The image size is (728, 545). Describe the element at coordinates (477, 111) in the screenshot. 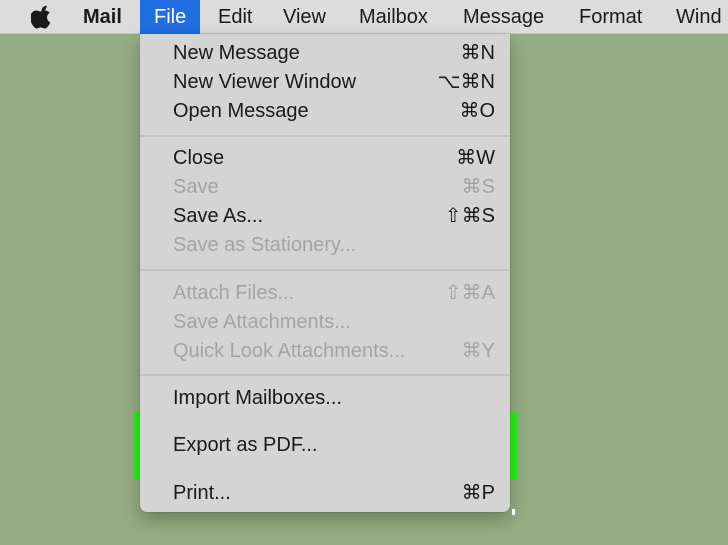

I see `menu-item-shortcut: ⌘O` at that location.